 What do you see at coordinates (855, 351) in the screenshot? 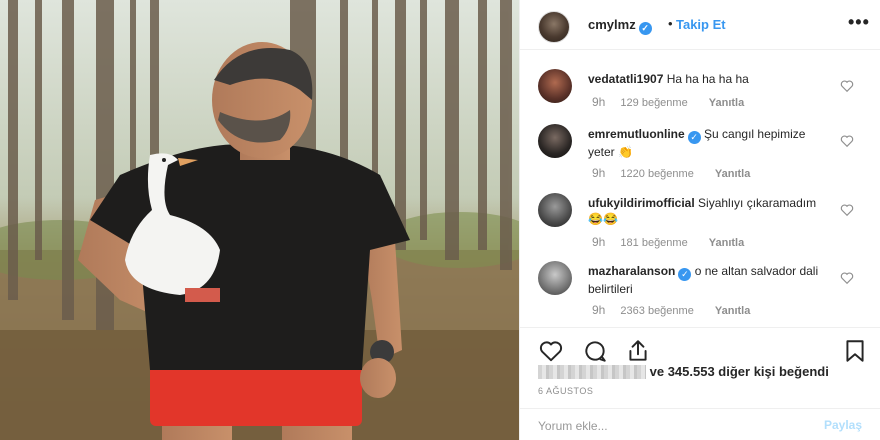
I see `save-bookmark-icon` at bounding box center [855, 351].